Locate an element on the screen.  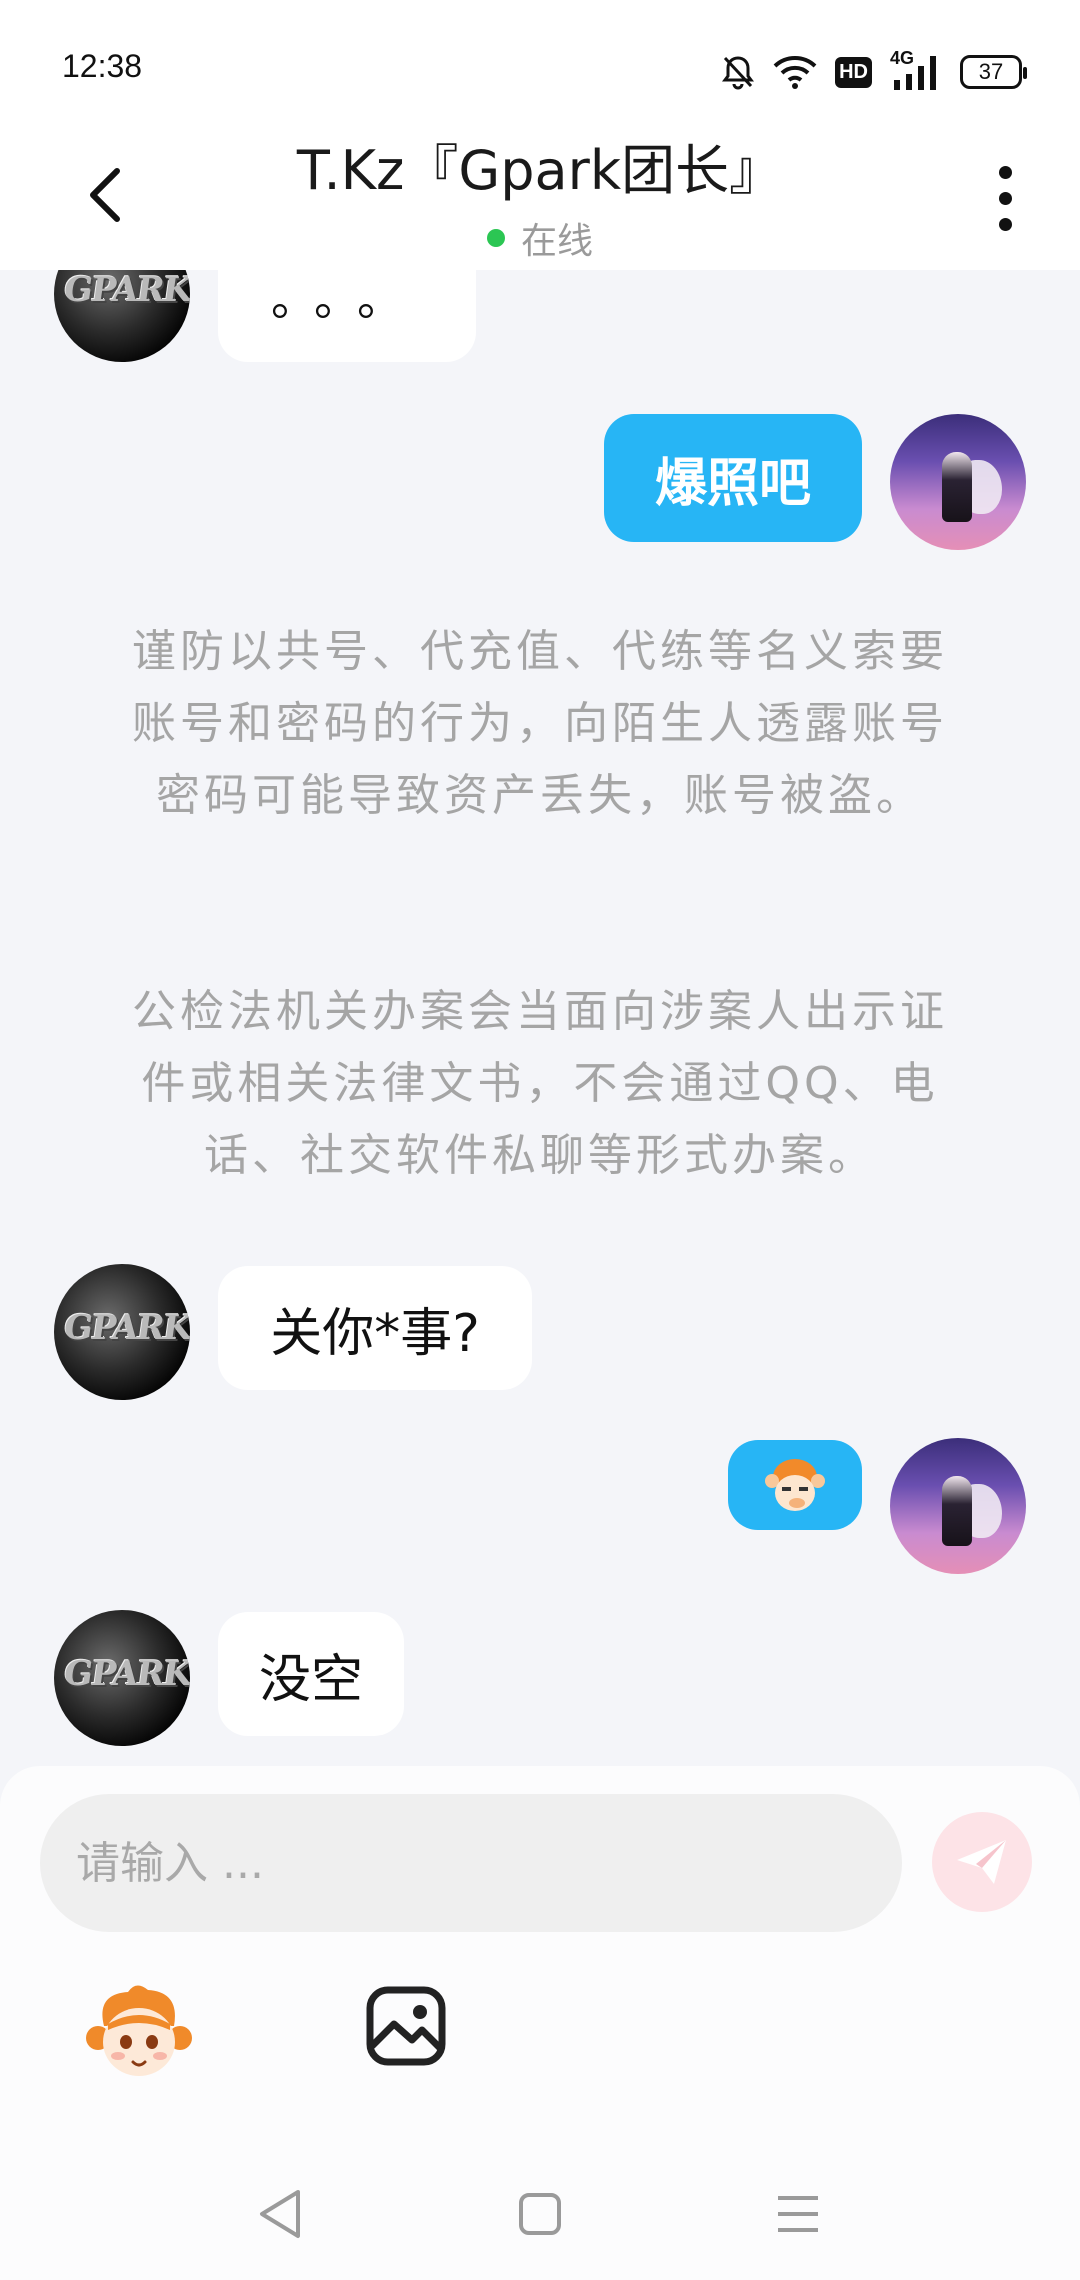
message-bubble-self: 爆照吧 is located at coordinates (733, 478).